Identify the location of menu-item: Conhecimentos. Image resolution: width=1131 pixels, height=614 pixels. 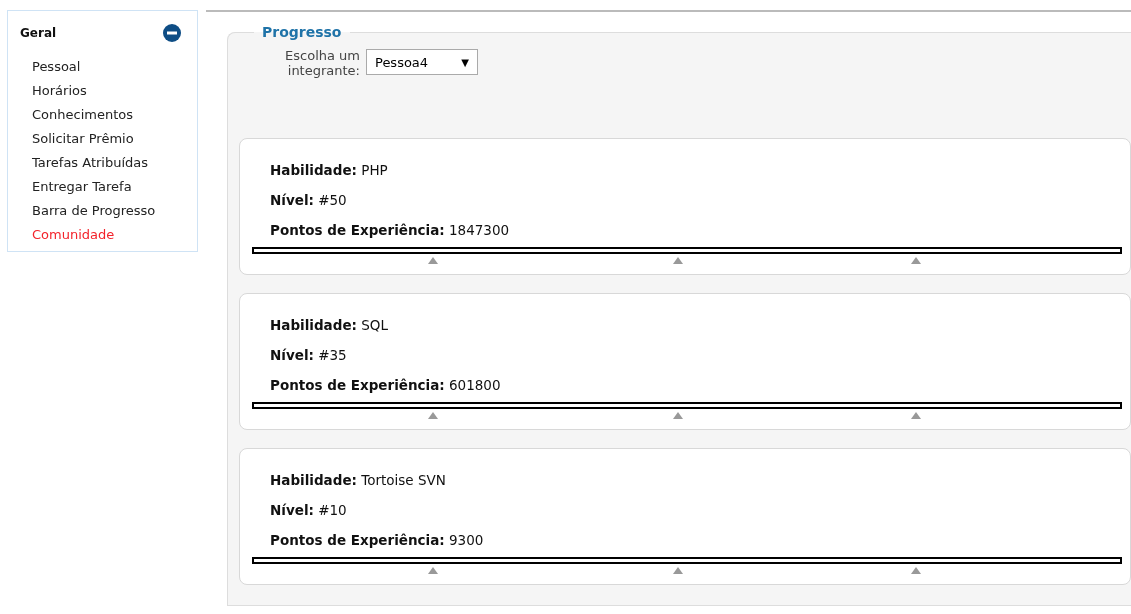
(114, 115).